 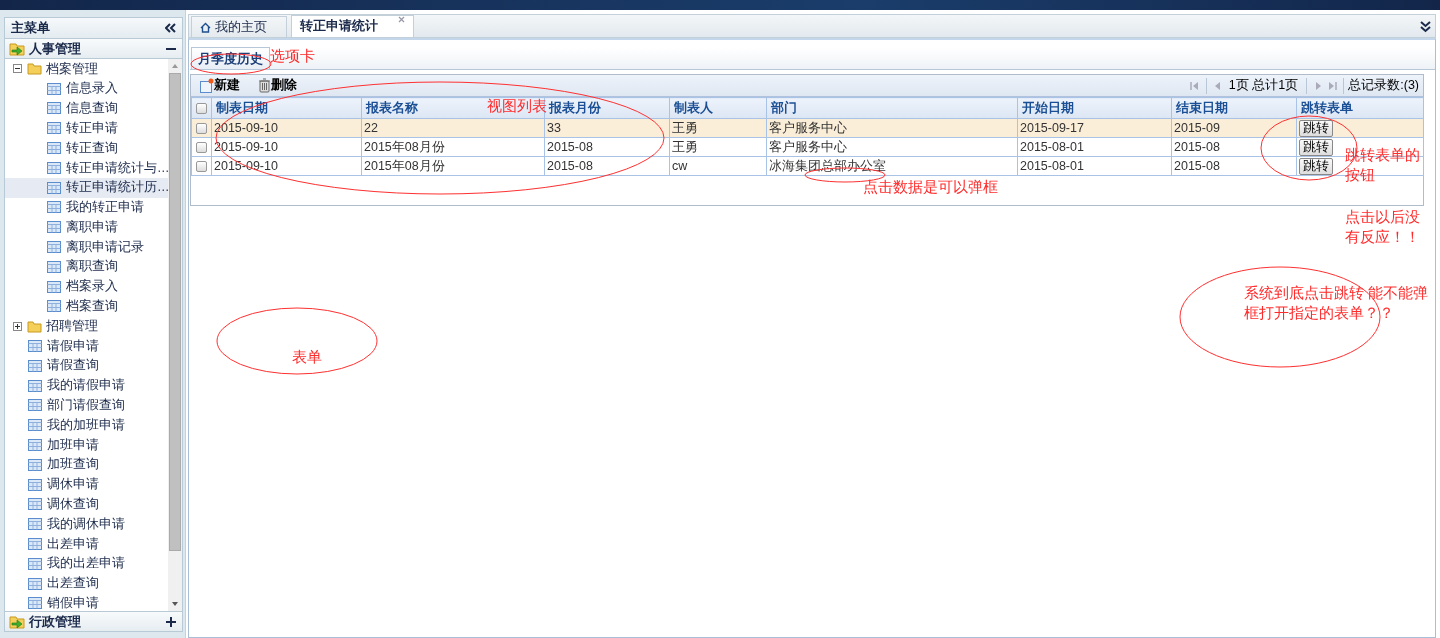 I want to click on collapse-box-icon, so click(x=17, y=69).